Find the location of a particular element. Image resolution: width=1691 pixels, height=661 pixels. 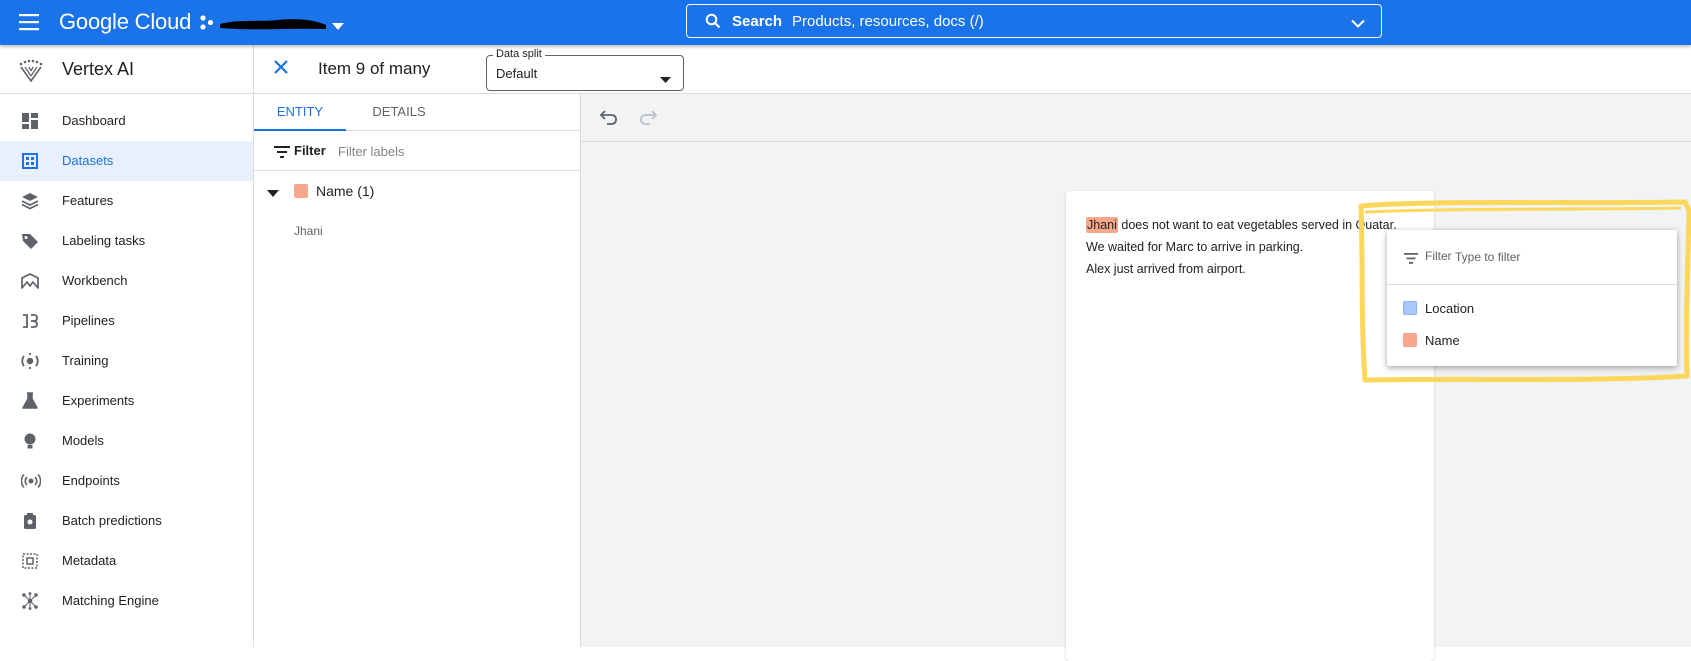

sidebar-item-pipelines: Pipelines is located at coordinates (126, 321).